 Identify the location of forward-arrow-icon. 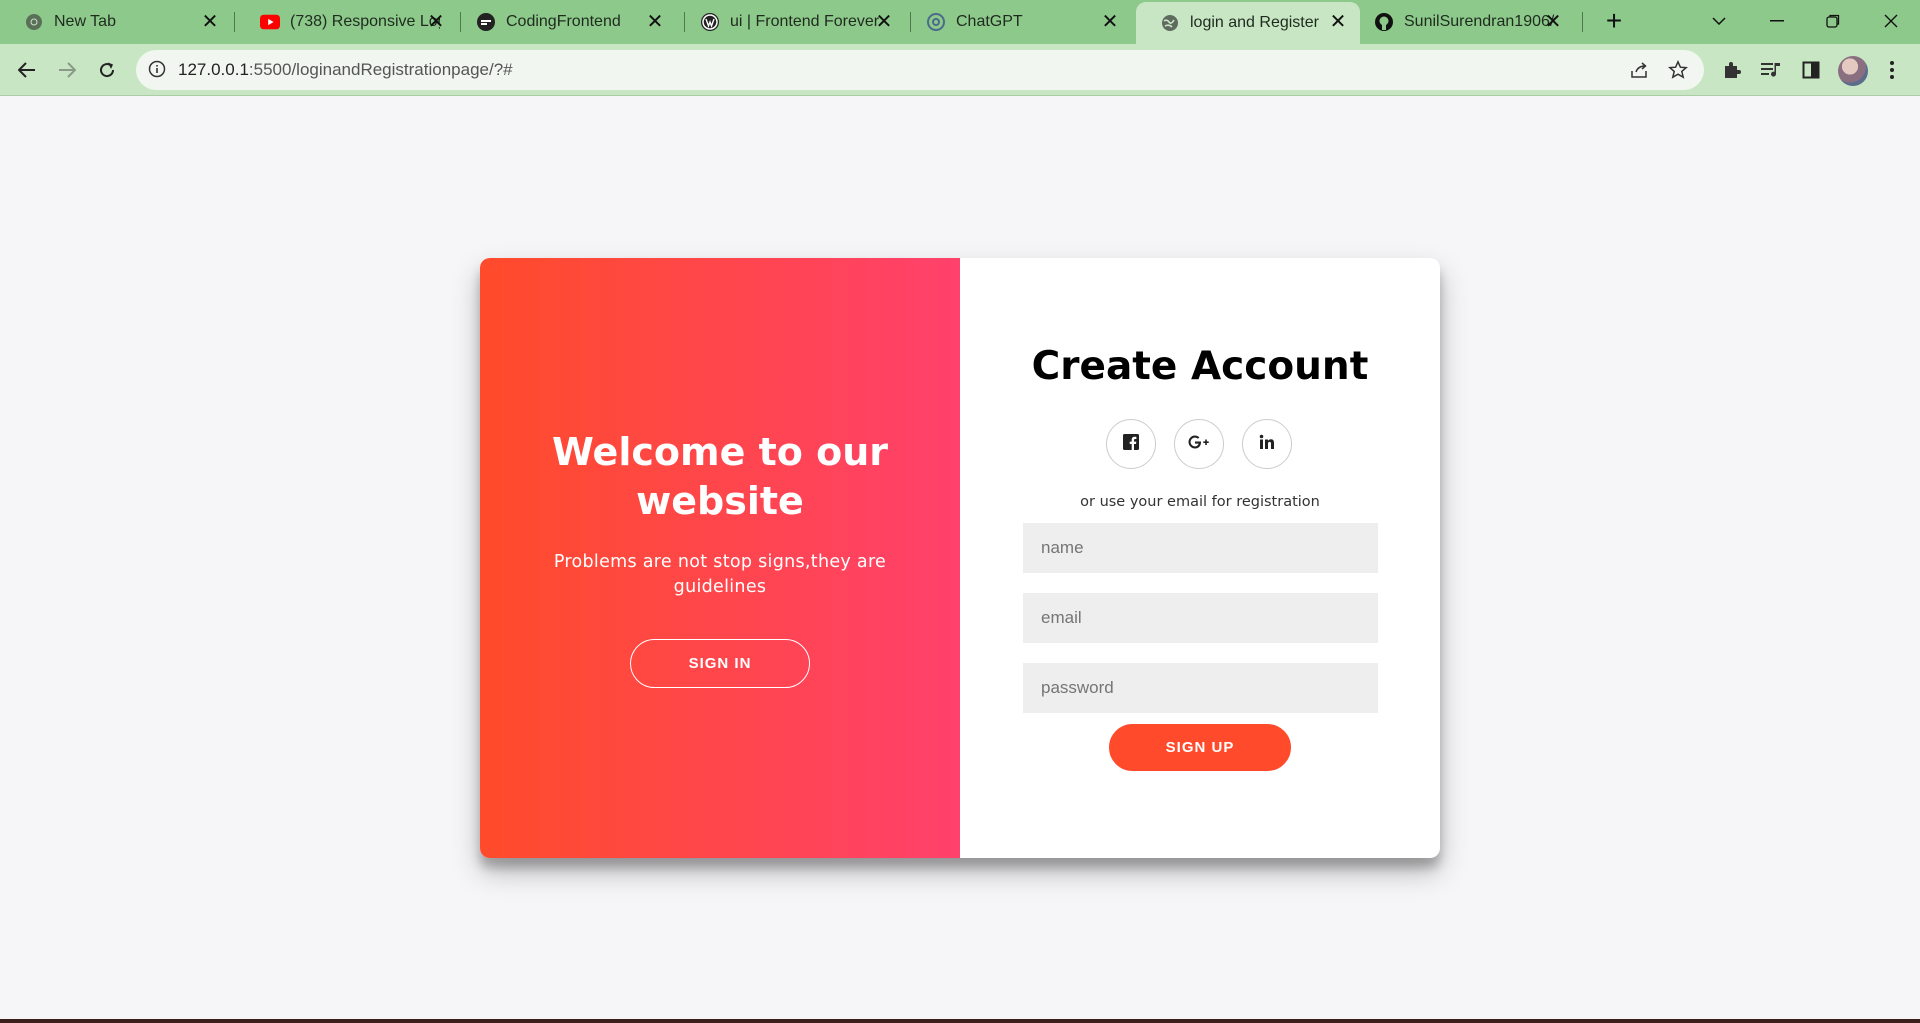
(67, 70).